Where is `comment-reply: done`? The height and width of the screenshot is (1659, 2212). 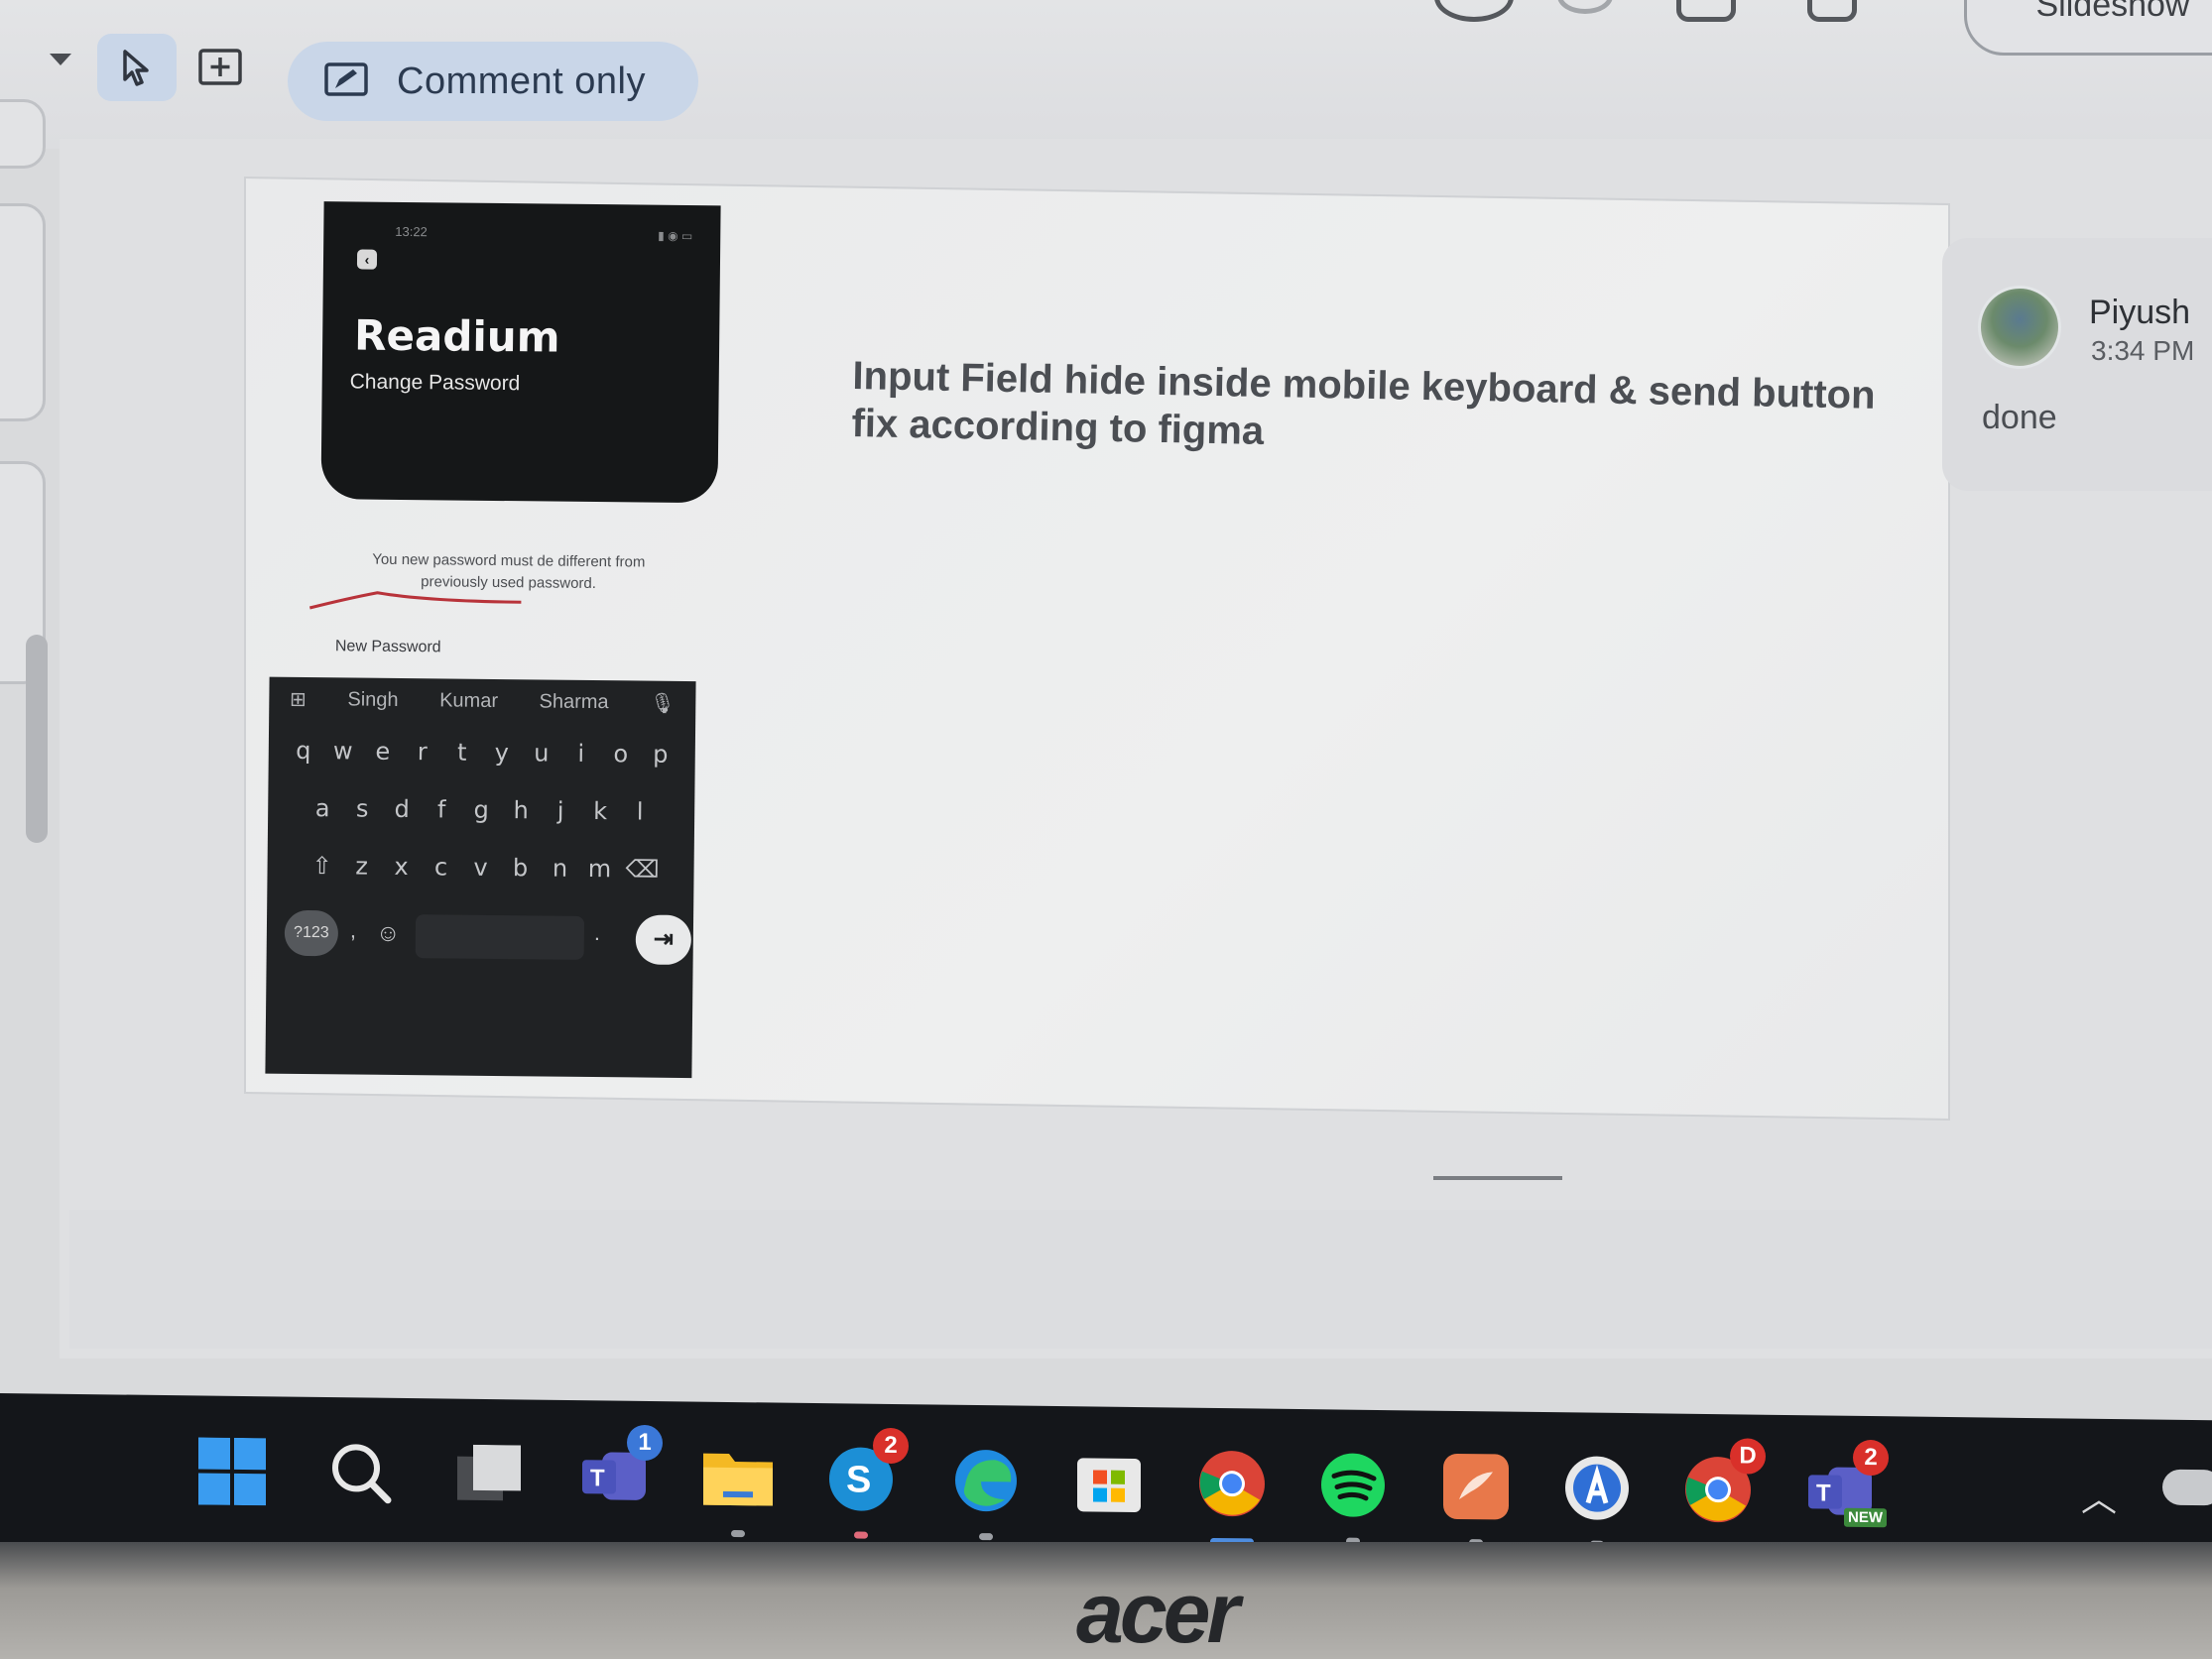
comment-reply: done is located at coordinates (2019, 417).